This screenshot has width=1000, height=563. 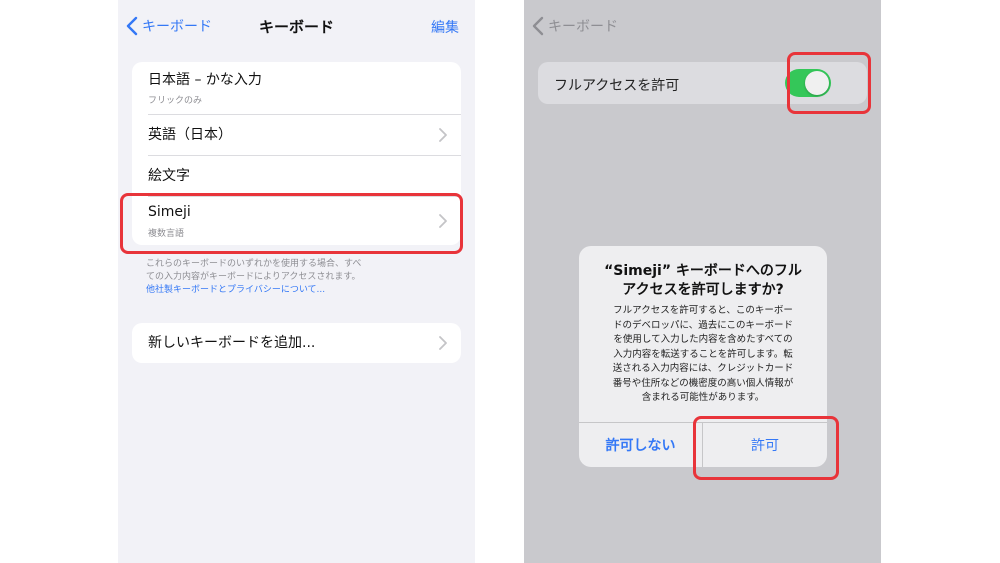 I want to click on keyboard-title: 英語（日本）, so click(x=190, y=135).